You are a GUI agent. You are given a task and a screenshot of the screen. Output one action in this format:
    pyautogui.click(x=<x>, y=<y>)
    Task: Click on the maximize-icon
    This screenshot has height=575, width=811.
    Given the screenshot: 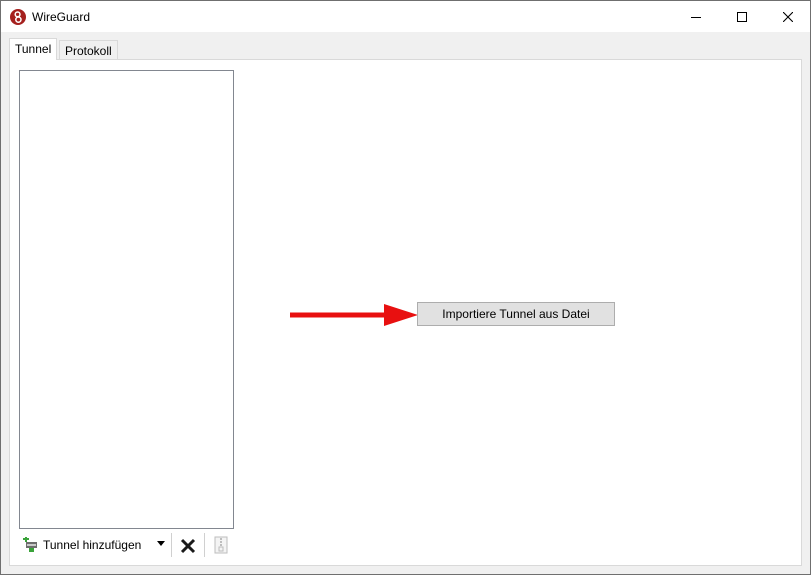 What is the action you would take?
    pyautogui.click(x=742, y=16)
    